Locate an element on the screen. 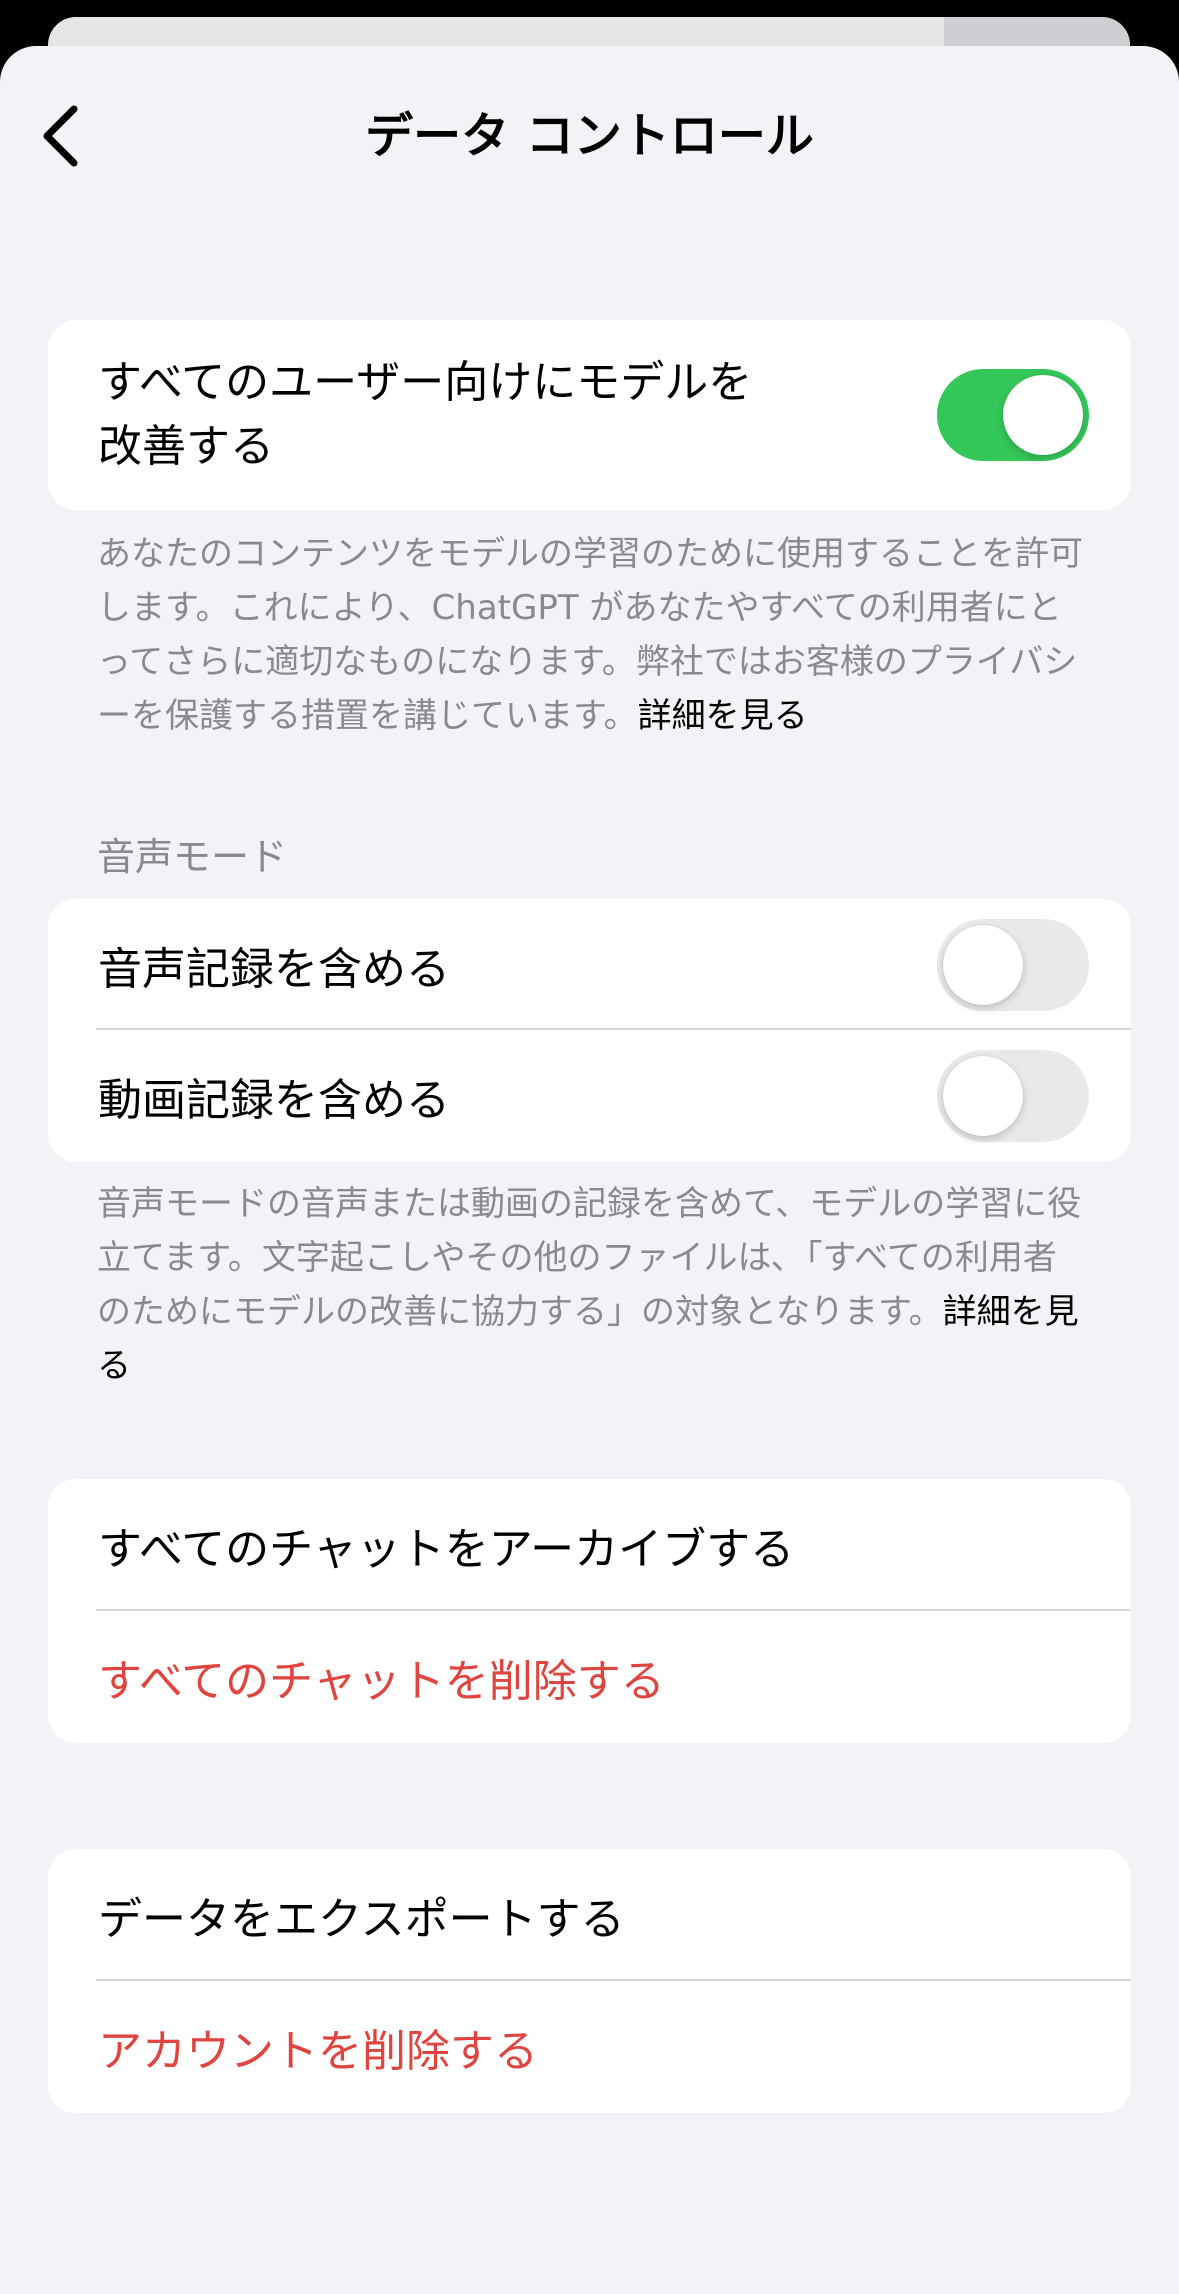  voice-mode-card: 音声記録を含める 動画記録を含める is located at coordinates (589, 1030).